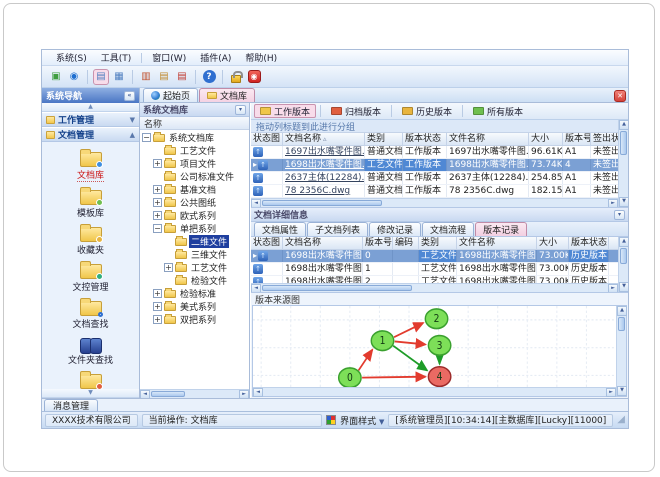 This screenshot has height=477, width=660. What do you see at coordinates (356, 111) in the screenshot?
I see `archive-version-button: 归档版本` at bounding box center [356, 111].